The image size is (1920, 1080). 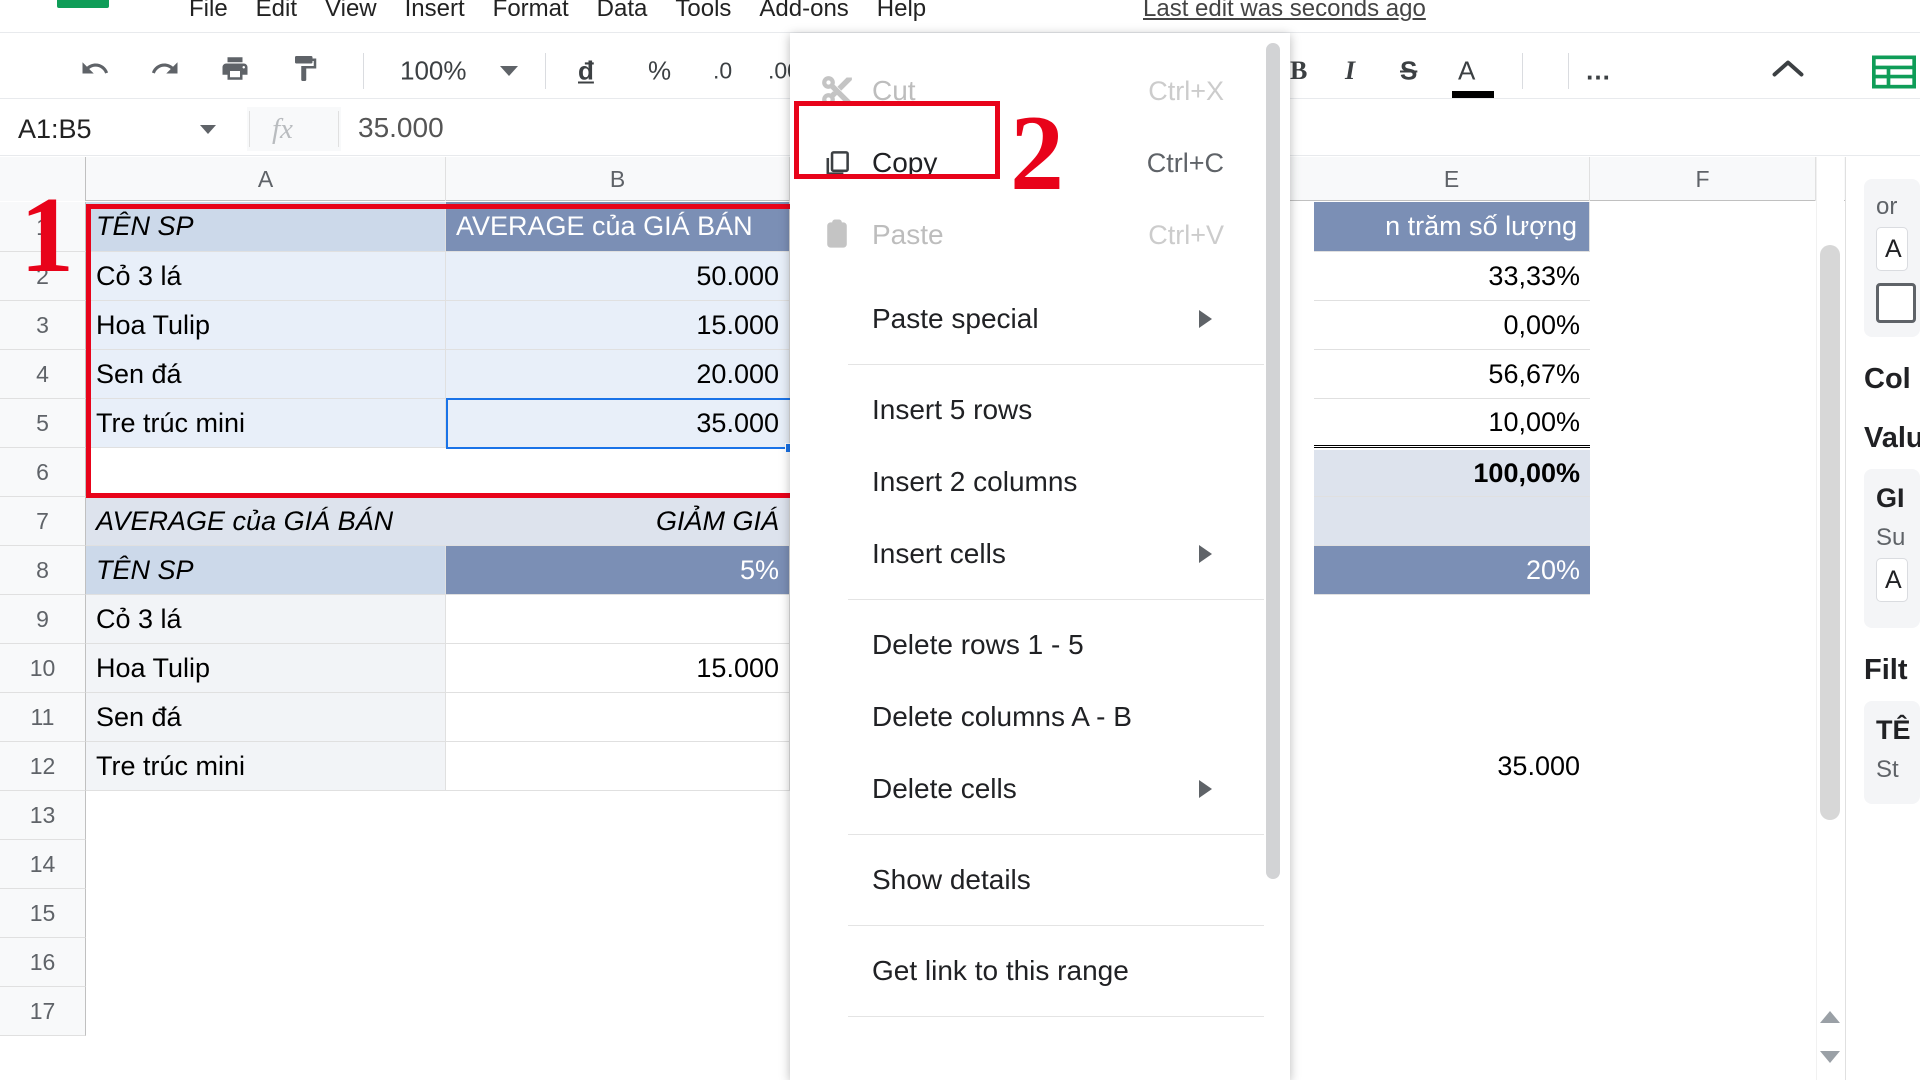 I want to click on menu-item-addons: Add-ons, so click(x=803, y=12).